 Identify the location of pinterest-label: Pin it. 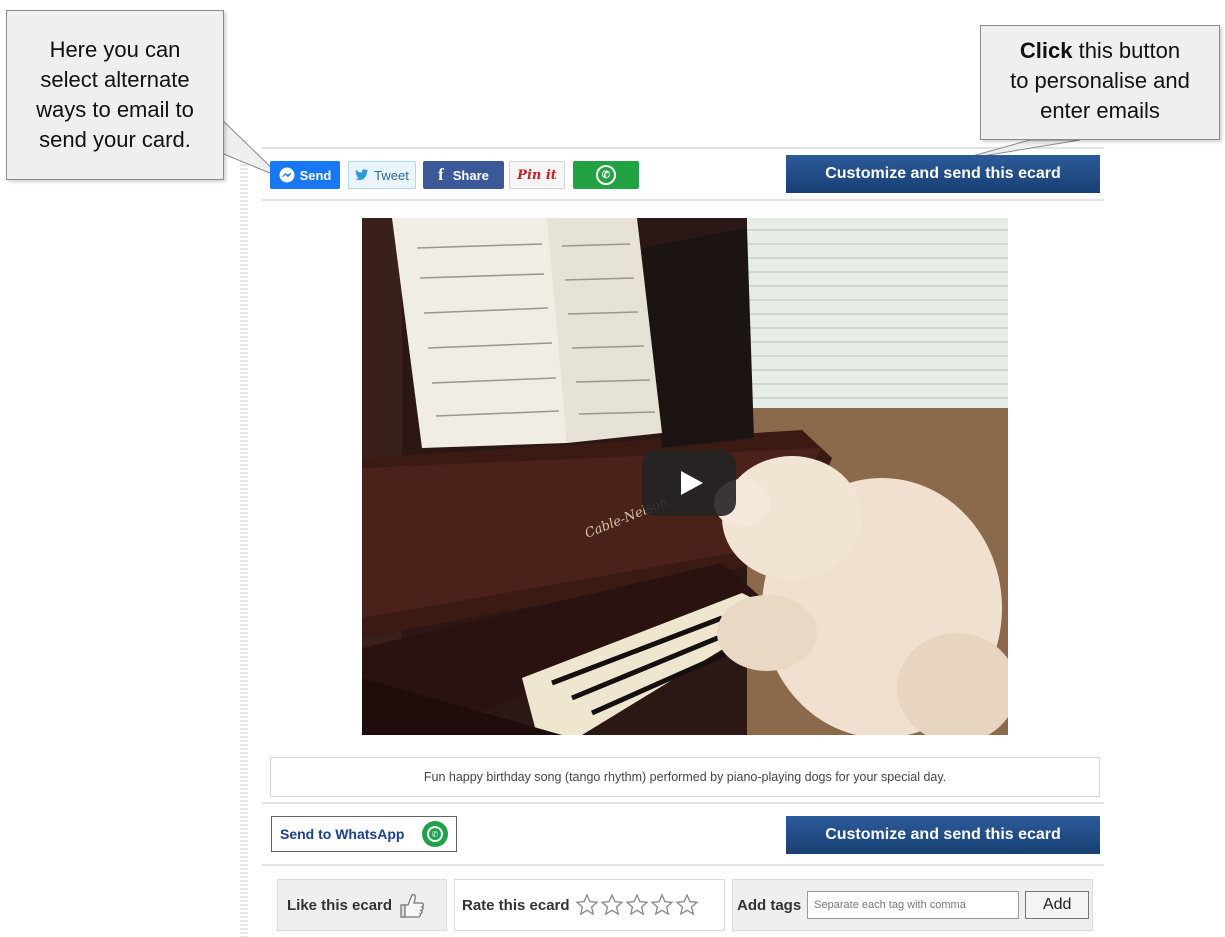
(537, 175).